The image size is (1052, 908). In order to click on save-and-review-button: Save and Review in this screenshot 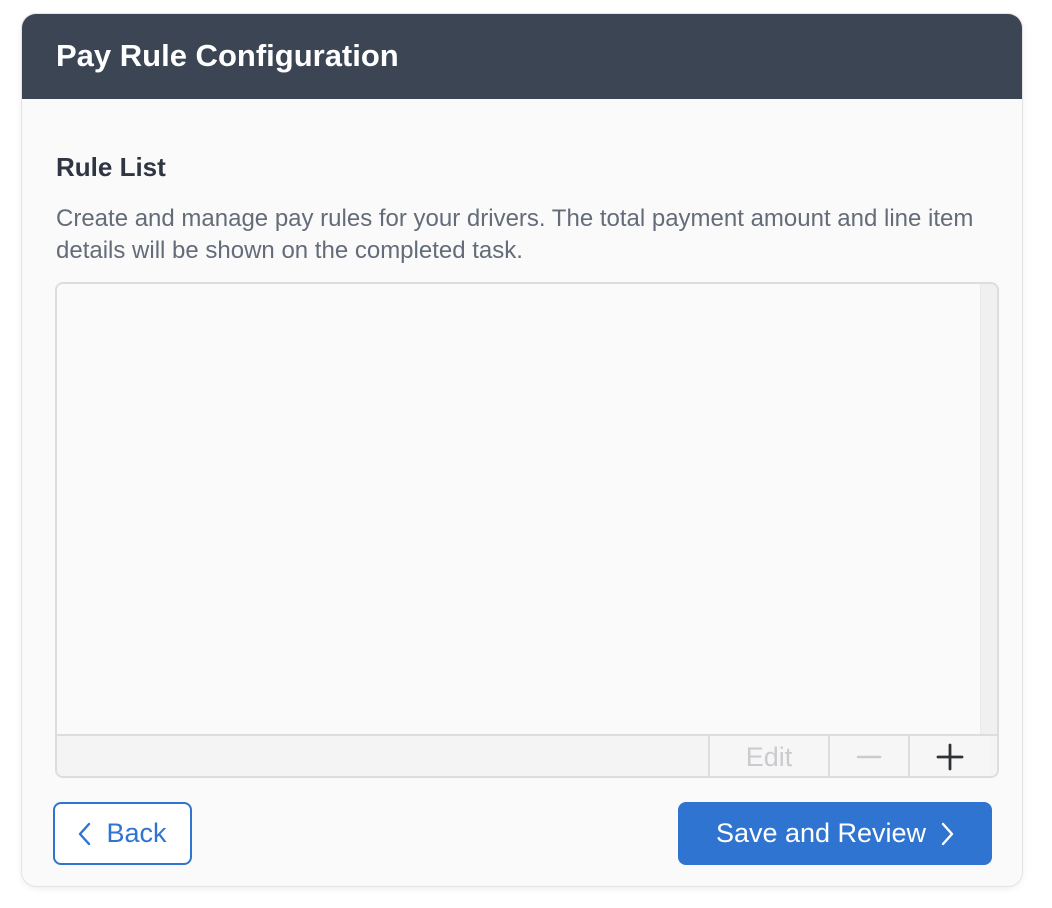, I will do `click(835, 833)`.